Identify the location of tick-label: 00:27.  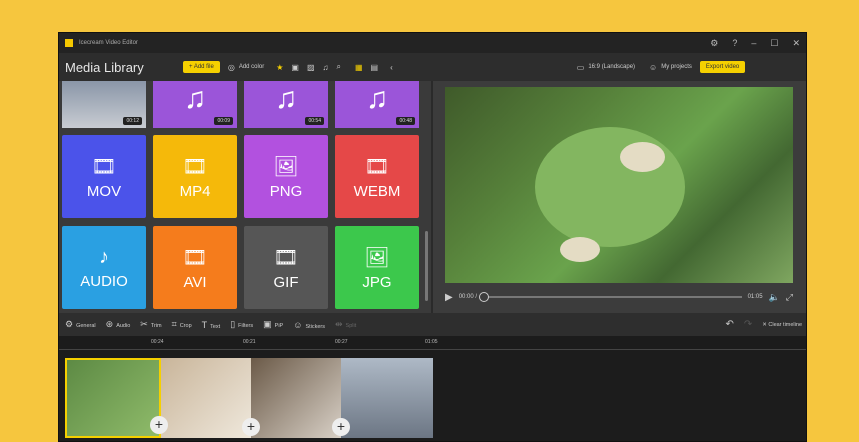
(341, 342).